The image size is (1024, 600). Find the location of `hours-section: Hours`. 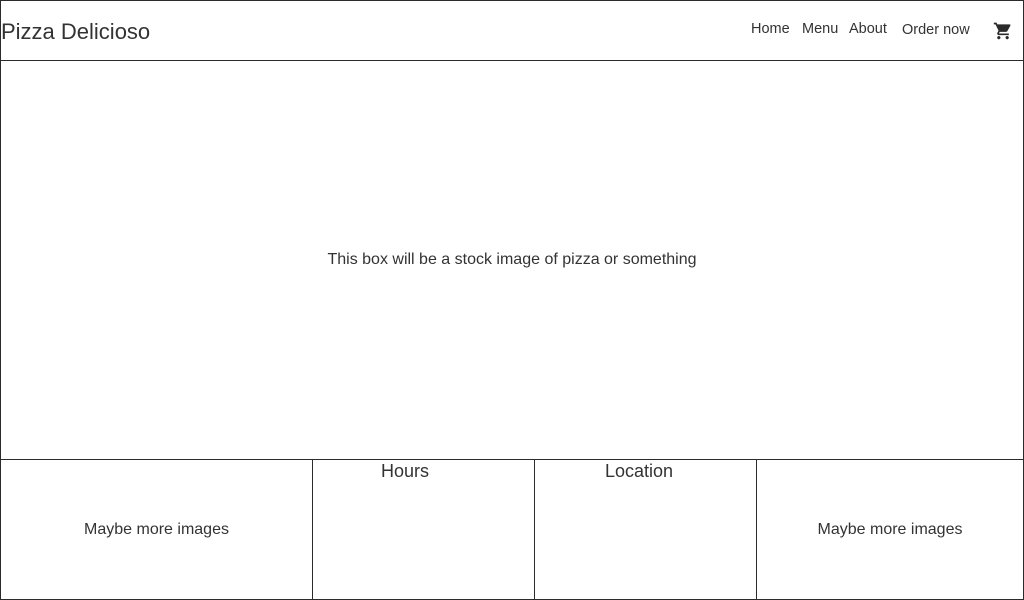

hours-section: Hours is located at coordinates (423, 529).